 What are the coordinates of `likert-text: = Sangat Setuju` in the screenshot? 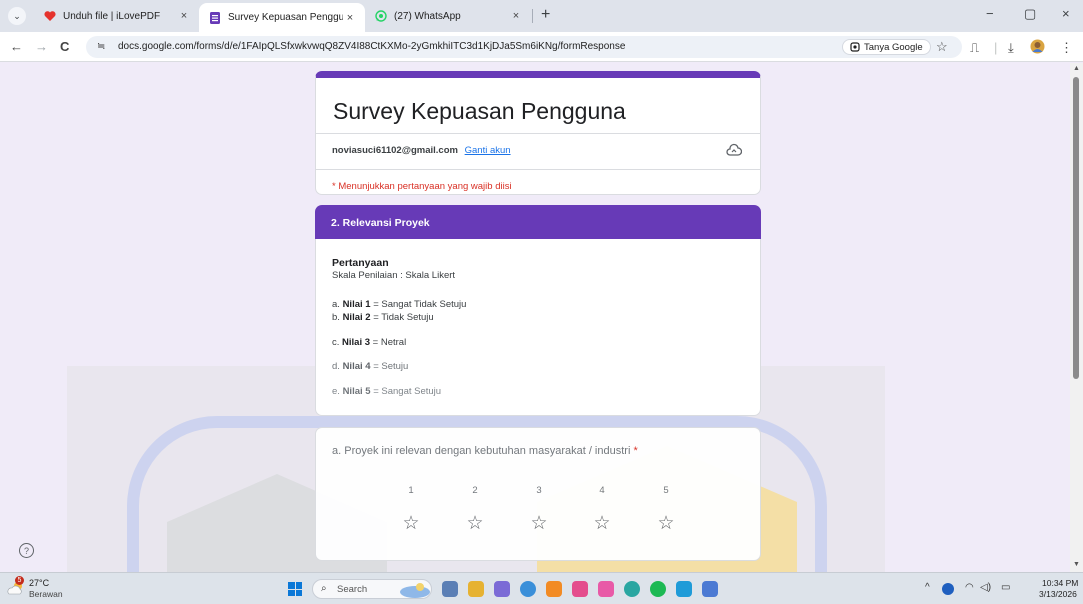 It's located at (406, 391).